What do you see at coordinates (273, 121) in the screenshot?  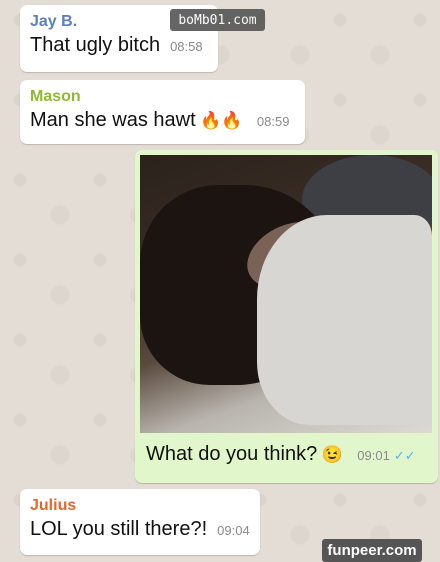 I see `message-time: 08:59` at bounding box center [273, 121].